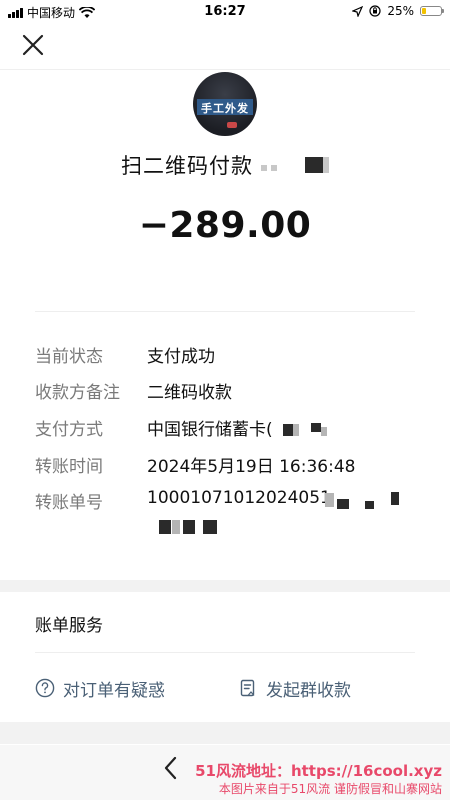  What do you see at coordinates (318, 771) in the screenshot?
I see `watermark-line1: 51风流地址：https://16cool.xyz` at bounding box center [318, 771].